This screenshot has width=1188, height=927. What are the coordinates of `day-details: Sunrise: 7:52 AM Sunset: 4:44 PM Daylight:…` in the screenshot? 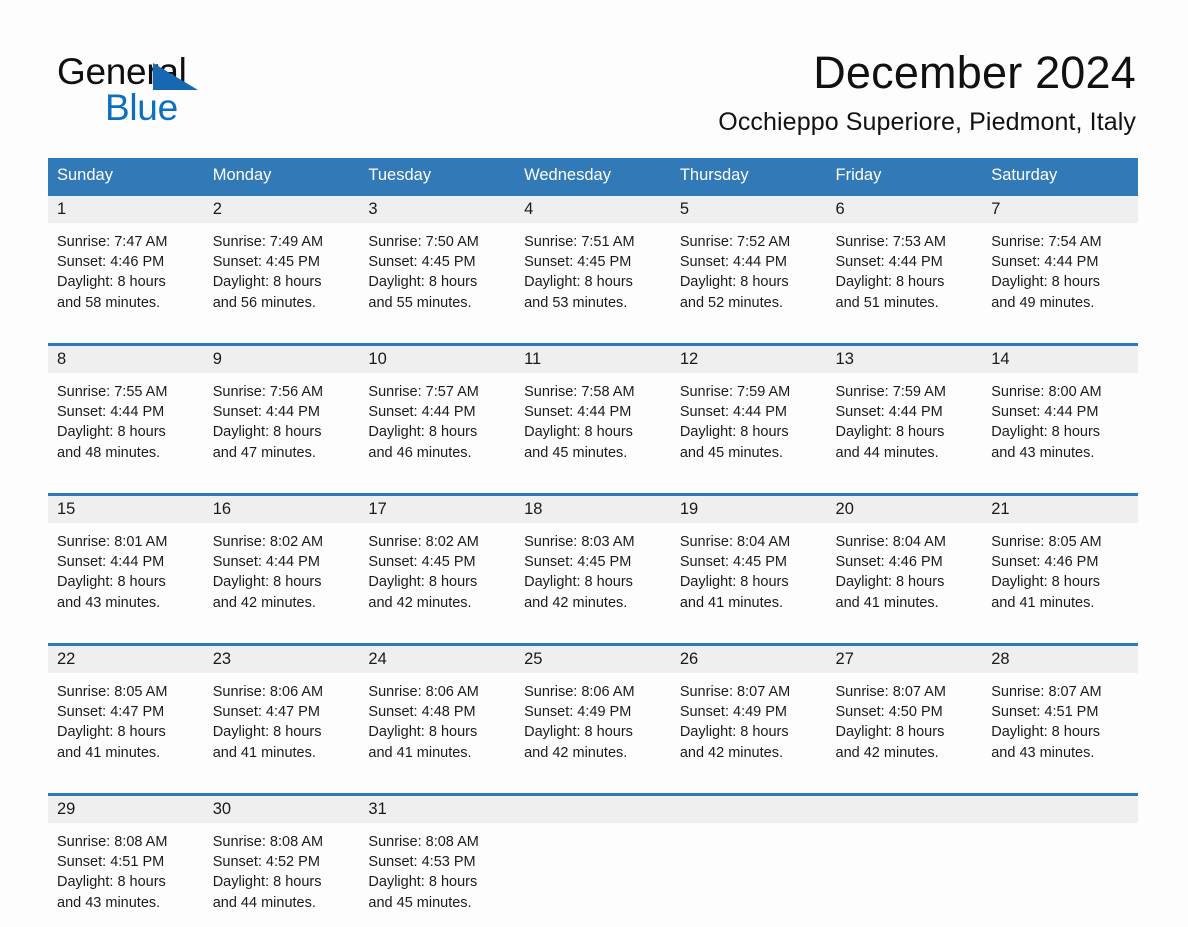 It's located at (749, 268).